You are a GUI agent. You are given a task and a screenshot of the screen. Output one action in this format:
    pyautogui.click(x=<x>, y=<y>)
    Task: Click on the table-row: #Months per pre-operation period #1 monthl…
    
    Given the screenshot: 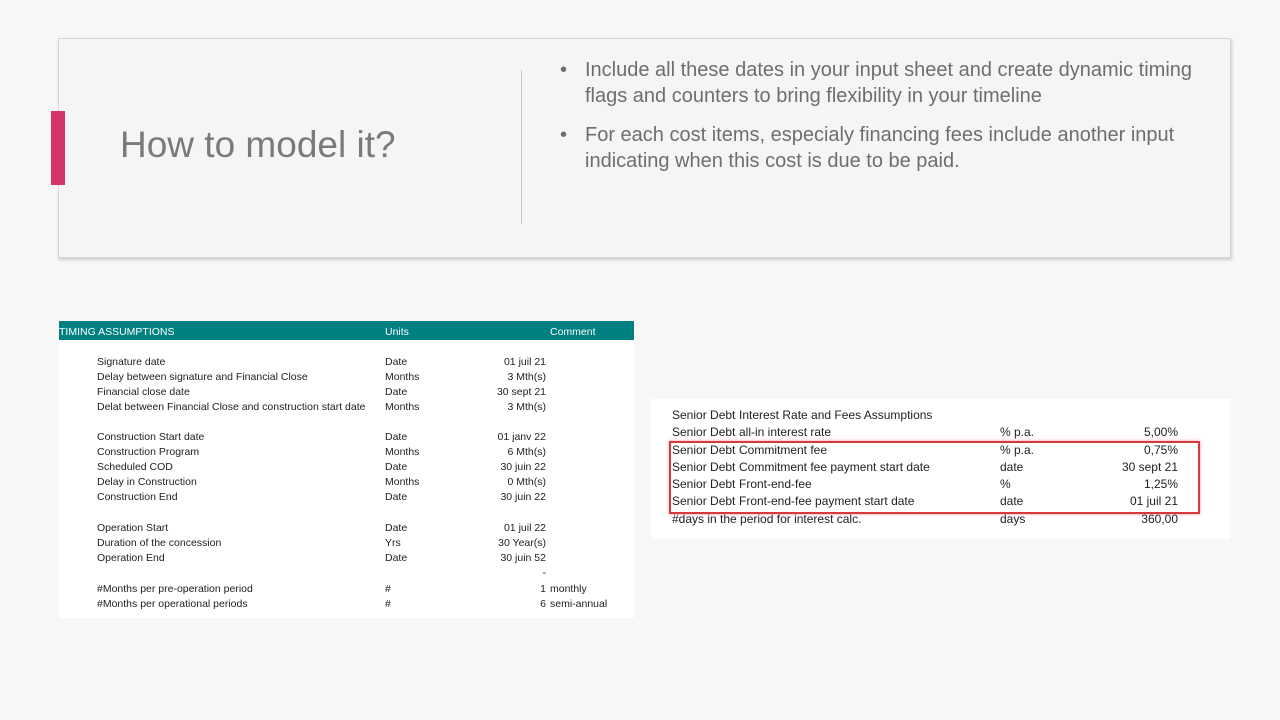 What is the action you would take?
    pyautogui.click(x=346, y=590)
    